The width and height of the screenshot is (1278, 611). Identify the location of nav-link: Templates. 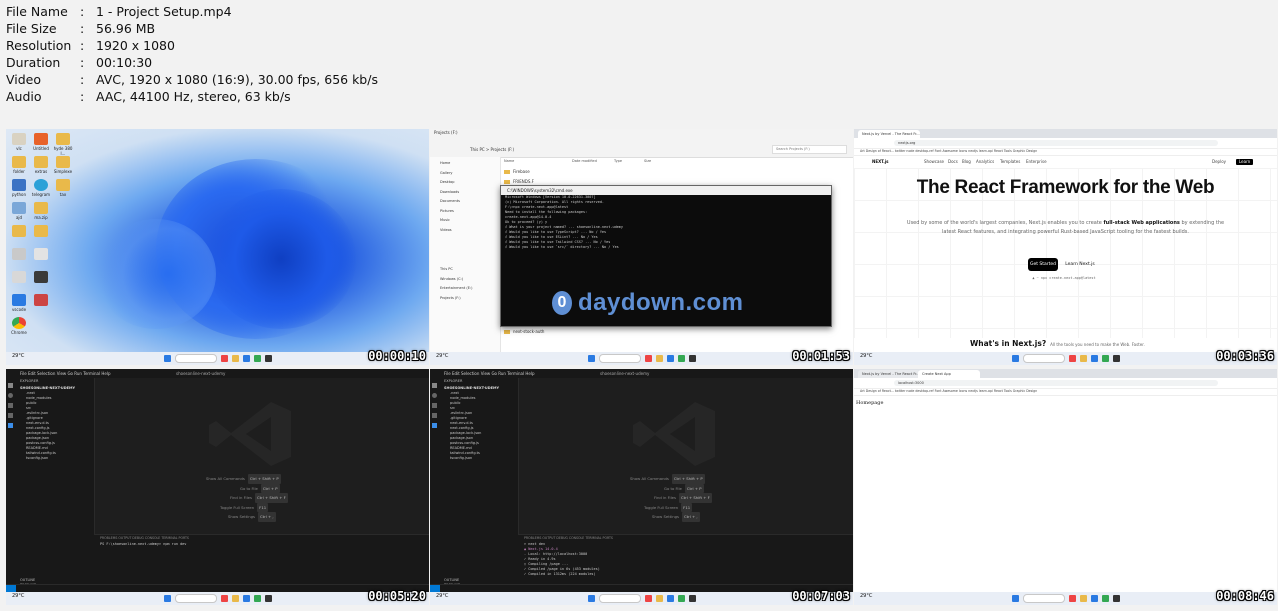
(1010, 162).